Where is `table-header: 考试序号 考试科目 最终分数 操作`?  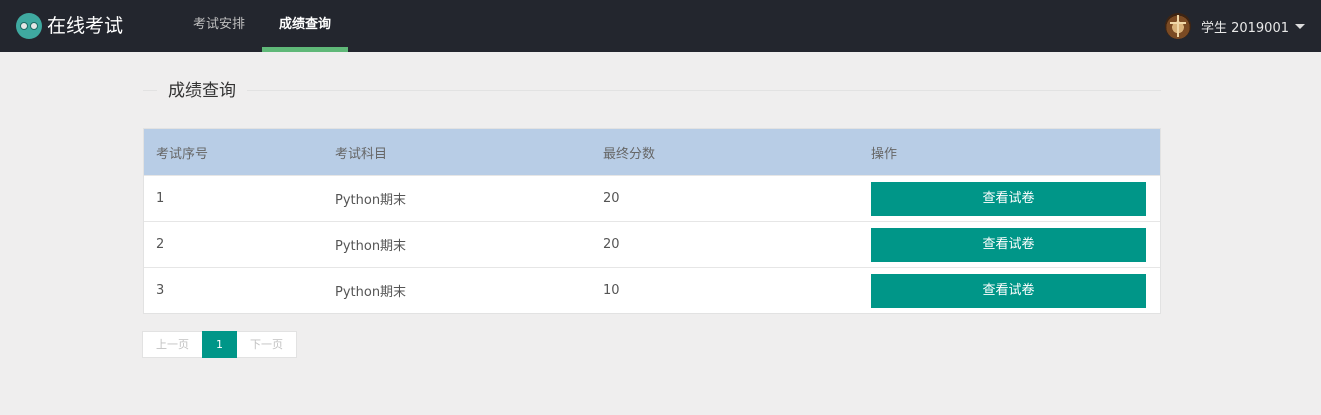
table-header: 考试序号 考试科目 最终分数 操作 is located at coordinates (652, 152).